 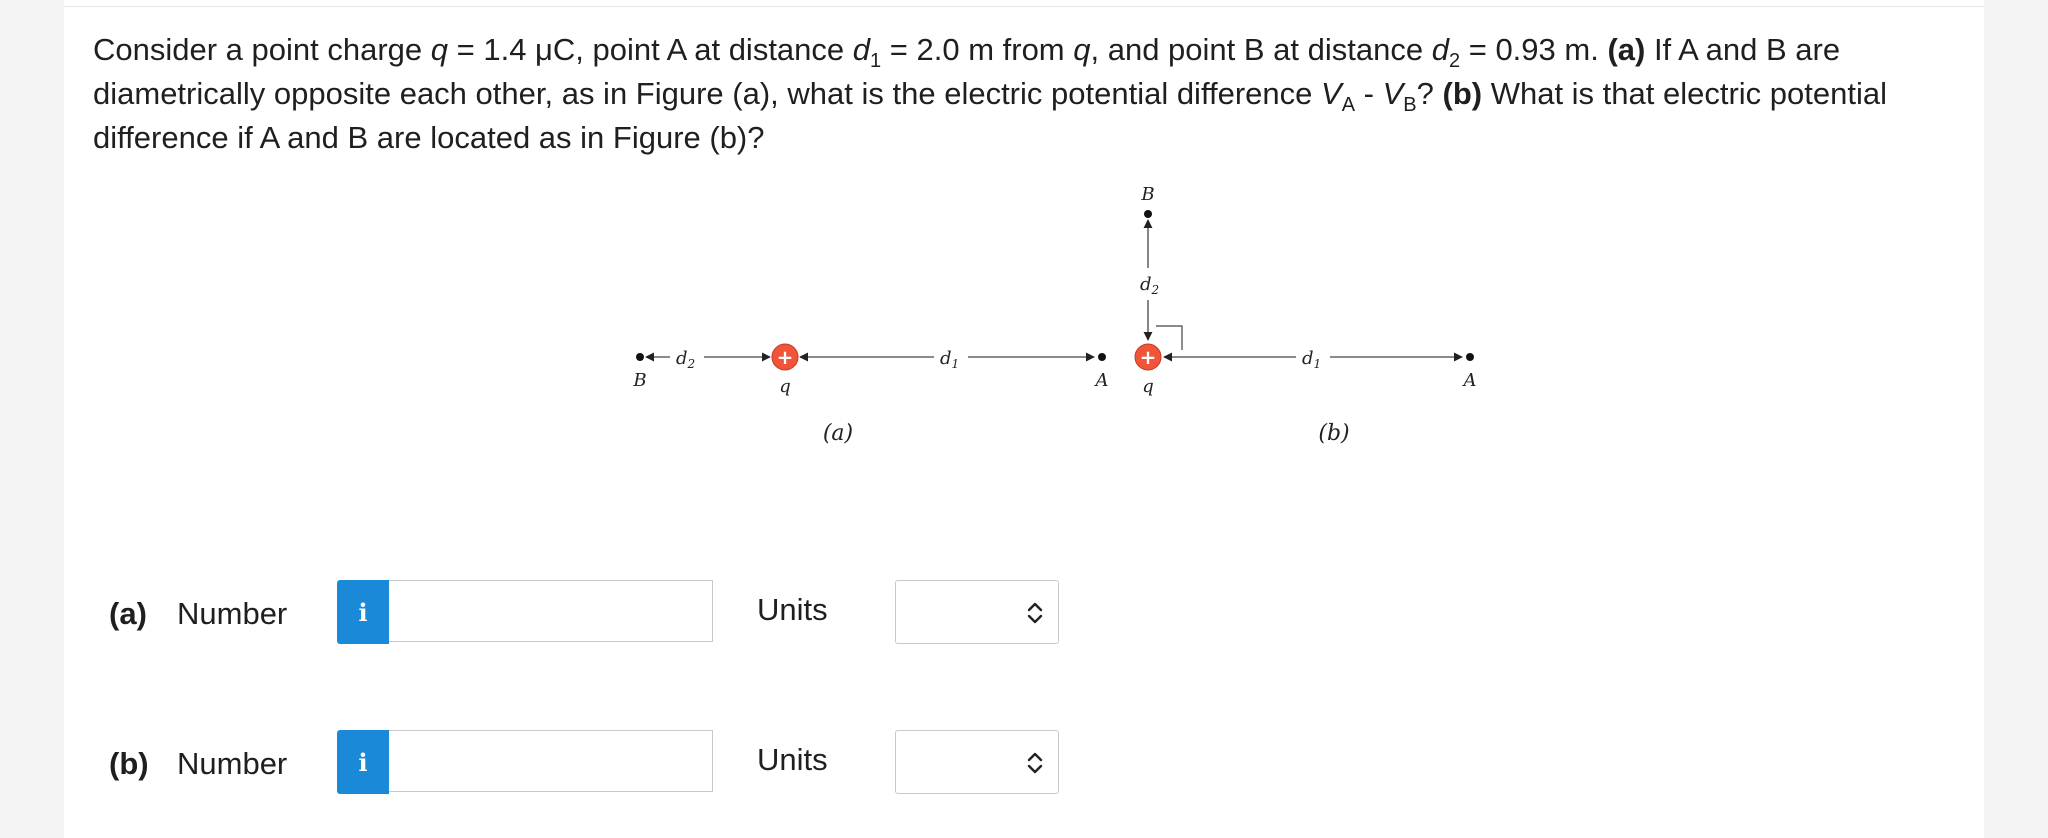 I want to click on fig-b-label-B: B, so click(x=1147, y=194).